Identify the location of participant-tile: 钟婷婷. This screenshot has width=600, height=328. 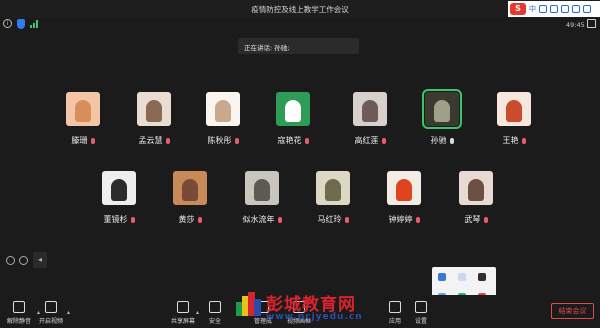
(404, 198).